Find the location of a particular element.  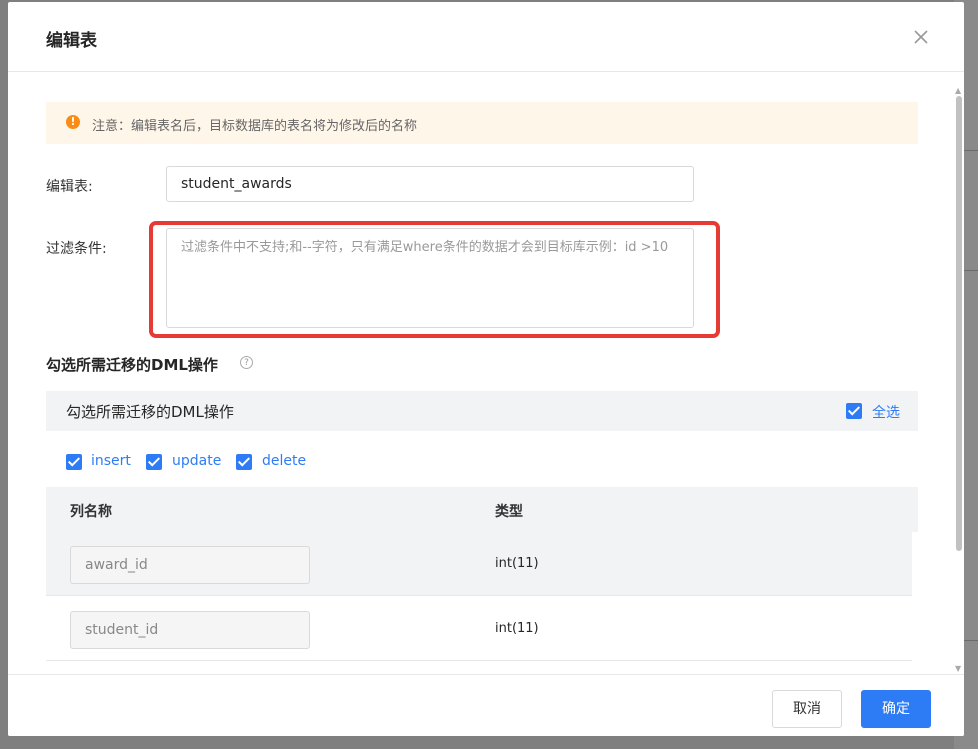

select-all-checkbox is located at coordinates (854, 411).